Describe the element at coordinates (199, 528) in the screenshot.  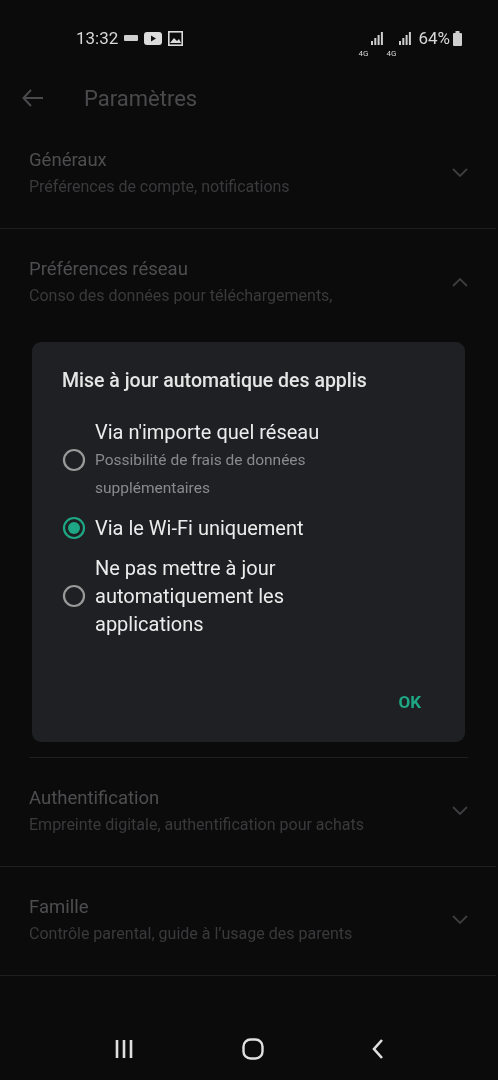
I see `option-label: Via le Wi-Fi uniquement` at that location.